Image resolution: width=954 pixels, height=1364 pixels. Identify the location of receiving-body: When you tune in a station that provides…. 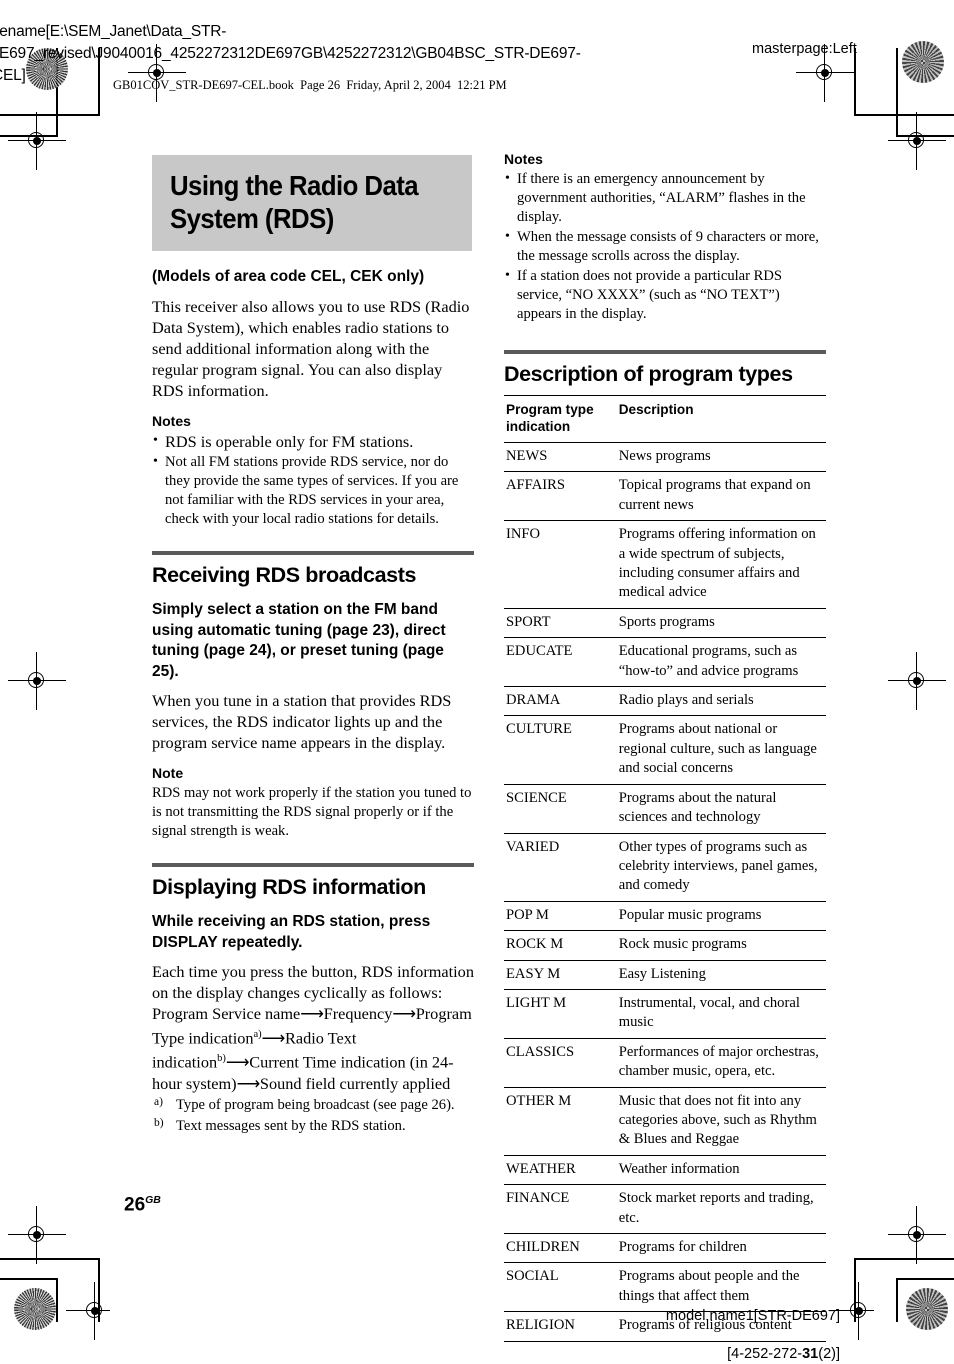
(302, 721).